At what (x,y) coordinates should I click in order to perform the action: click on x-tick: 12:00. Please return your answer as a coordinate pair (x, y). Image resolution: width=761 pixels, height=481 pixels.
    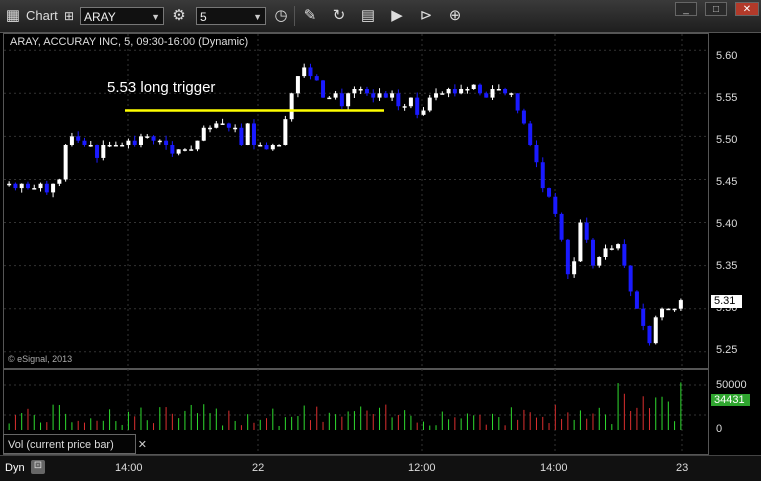
    Looking at the image, I should click on (422, 468).